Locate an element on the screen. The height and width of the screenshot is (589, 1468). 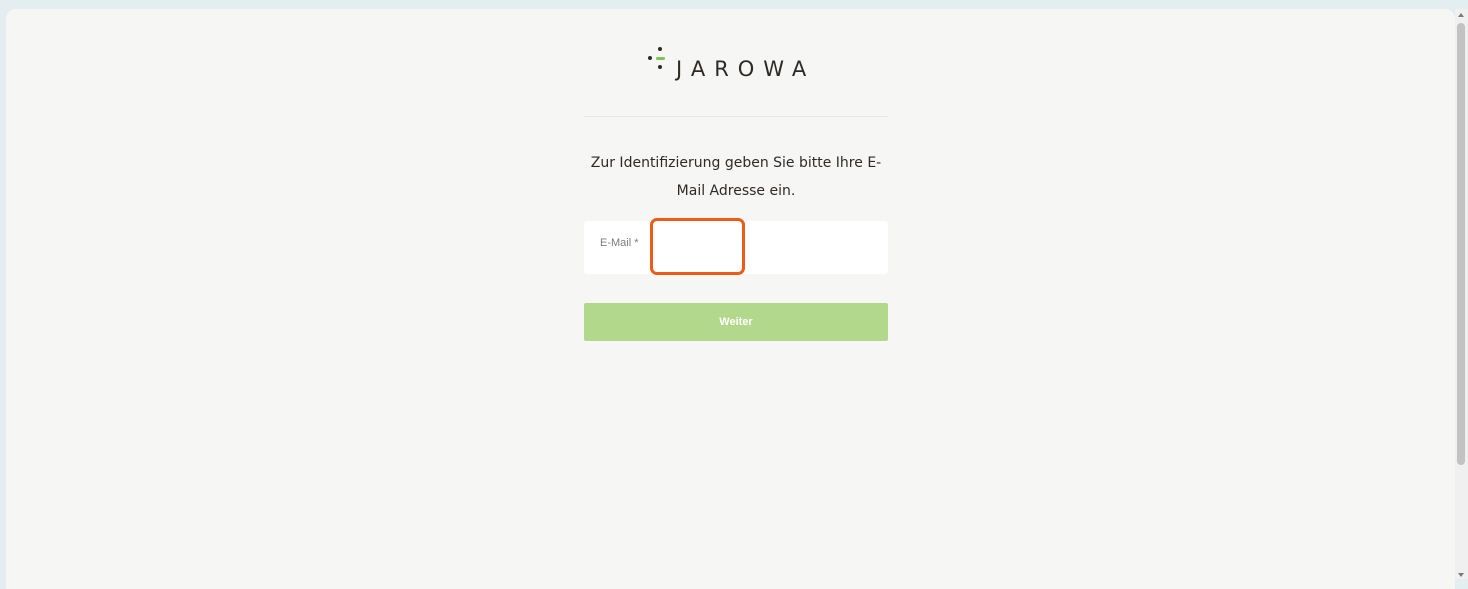
vertical-scrollbar is located at coordinates (1461, 294).